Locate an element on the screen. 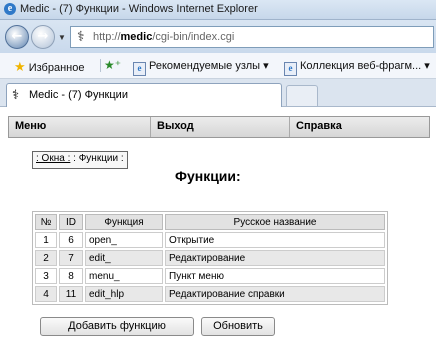 The image size is (436, 350). breadcrumb-current: : Функции : is located at coordinates (98, 158).